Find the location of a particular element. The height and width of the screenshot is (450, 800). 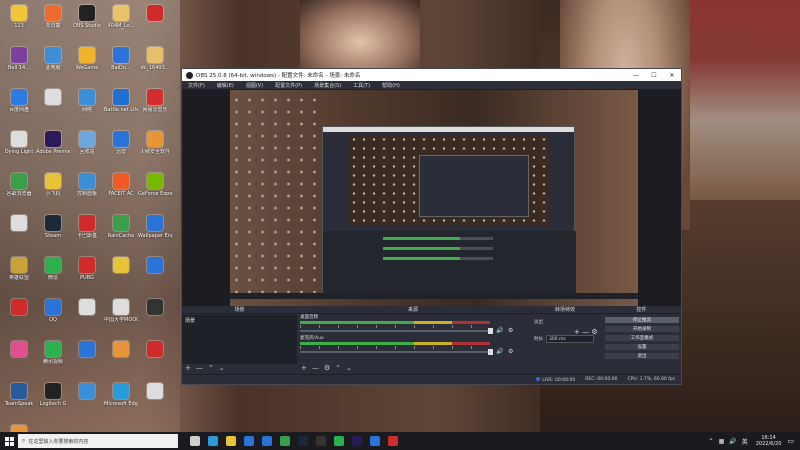

desktop-icon: 微信 is located at coordinates (53, 272).